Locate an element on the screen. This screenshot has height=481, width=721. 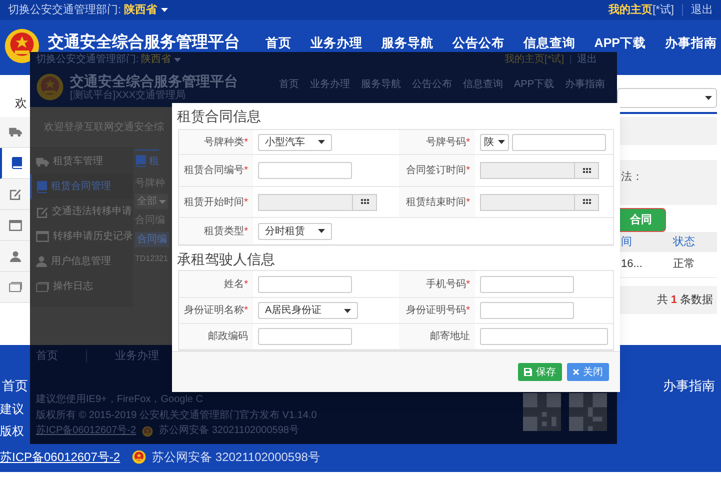
calendar-icon is located at coordinates (42, 236).